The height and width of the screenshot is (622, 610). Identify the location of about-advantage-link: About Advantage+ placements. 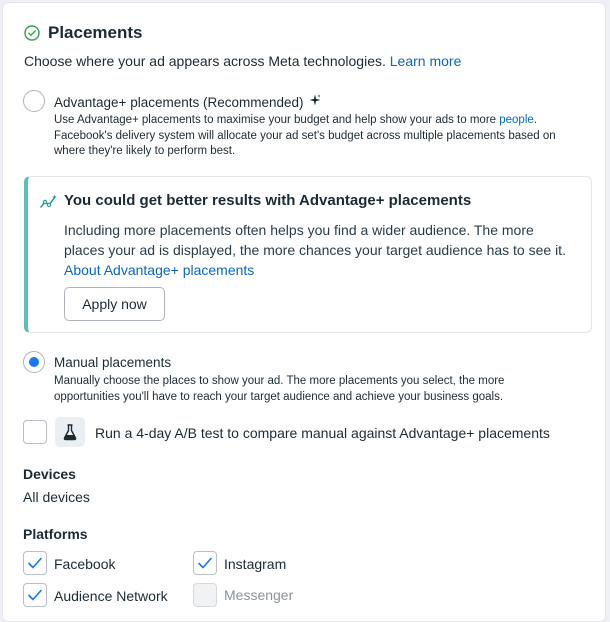
(159, 270).